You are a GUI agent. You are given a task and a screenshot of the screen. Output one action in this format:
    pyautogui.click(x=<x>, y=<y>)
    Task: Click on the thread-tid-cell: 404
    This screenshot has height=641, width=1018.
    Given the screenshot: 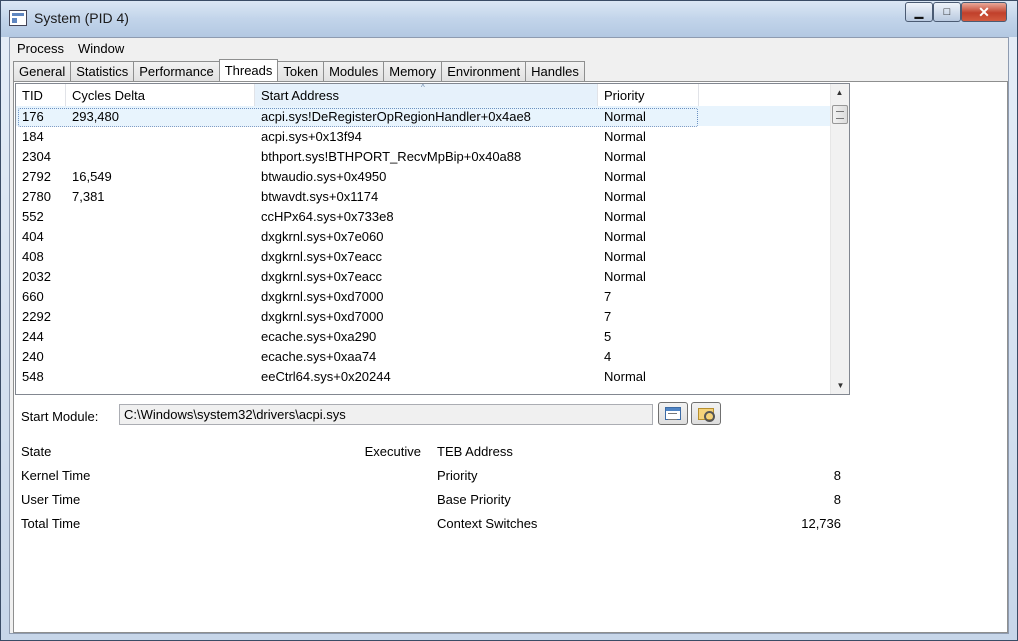 What is the action you would take?
    pyautogui.click(x=33, y=236)
    